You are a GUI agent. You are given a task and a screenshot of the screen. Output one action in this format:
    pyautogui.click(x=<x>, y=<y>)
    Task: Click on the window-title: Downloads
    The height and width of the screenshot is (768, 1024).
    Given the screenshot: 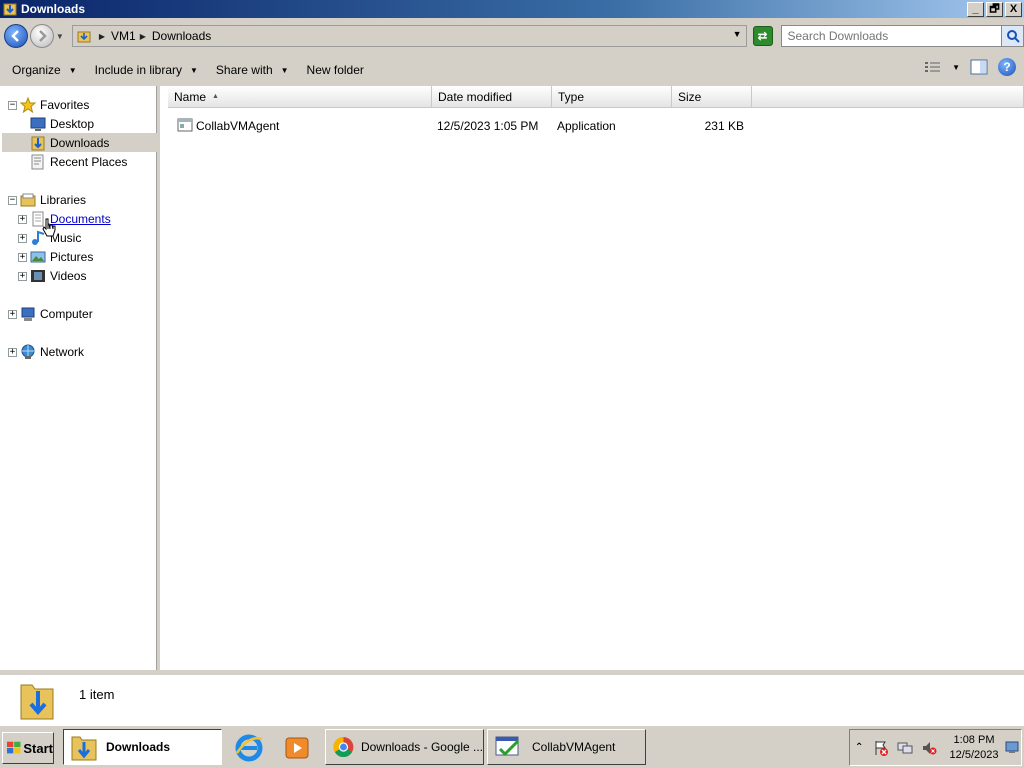 What is the action you would take?
    pyautogui.click(x=53, y=9)
    